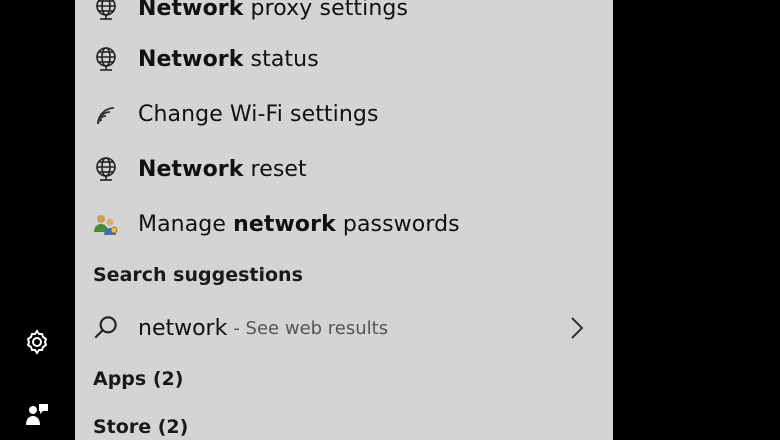 This screenshot has width=780, height=440. I want to click on result-label-rest: reset, so click(275, 169).